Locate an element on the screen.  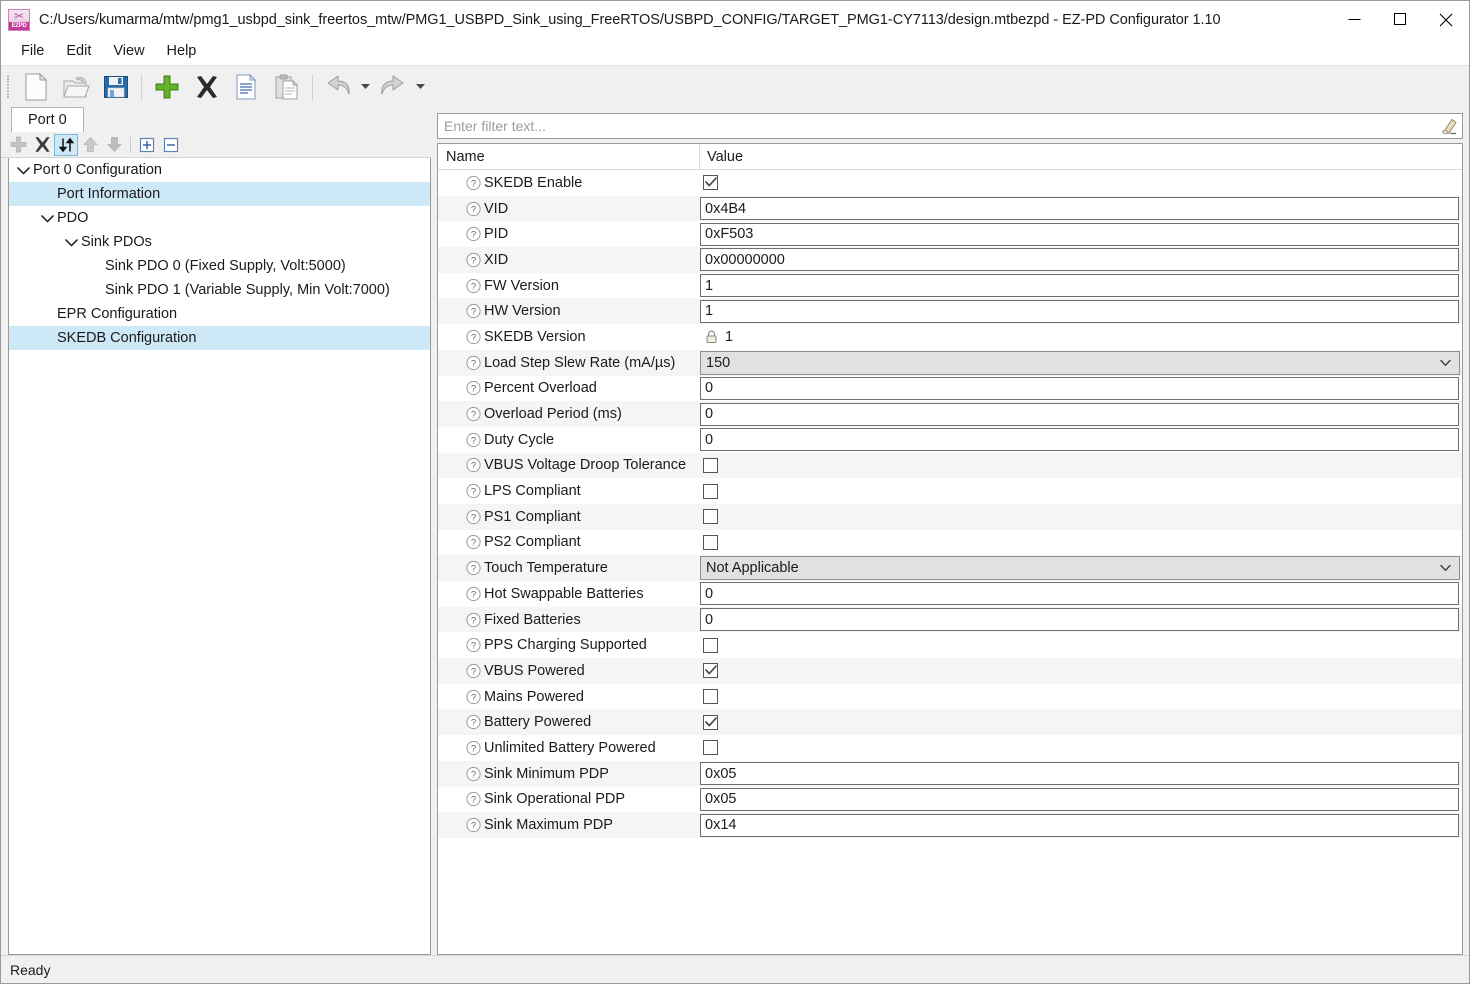
x-delete-icon is located at coordinates (42, 144).